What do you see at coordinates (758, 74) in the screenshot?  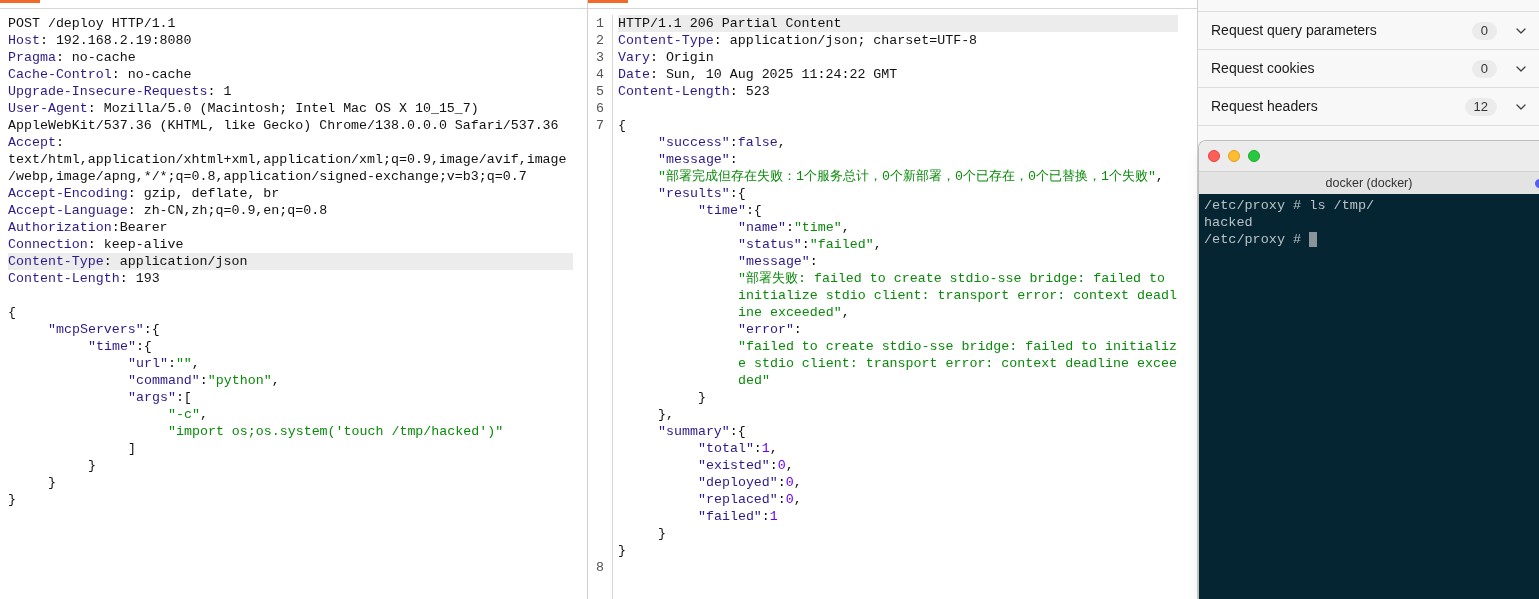 I see `code-line: Date: Sun, 10 Aug 2025 11:24:22 GMT` at bounding box center [758, 74].